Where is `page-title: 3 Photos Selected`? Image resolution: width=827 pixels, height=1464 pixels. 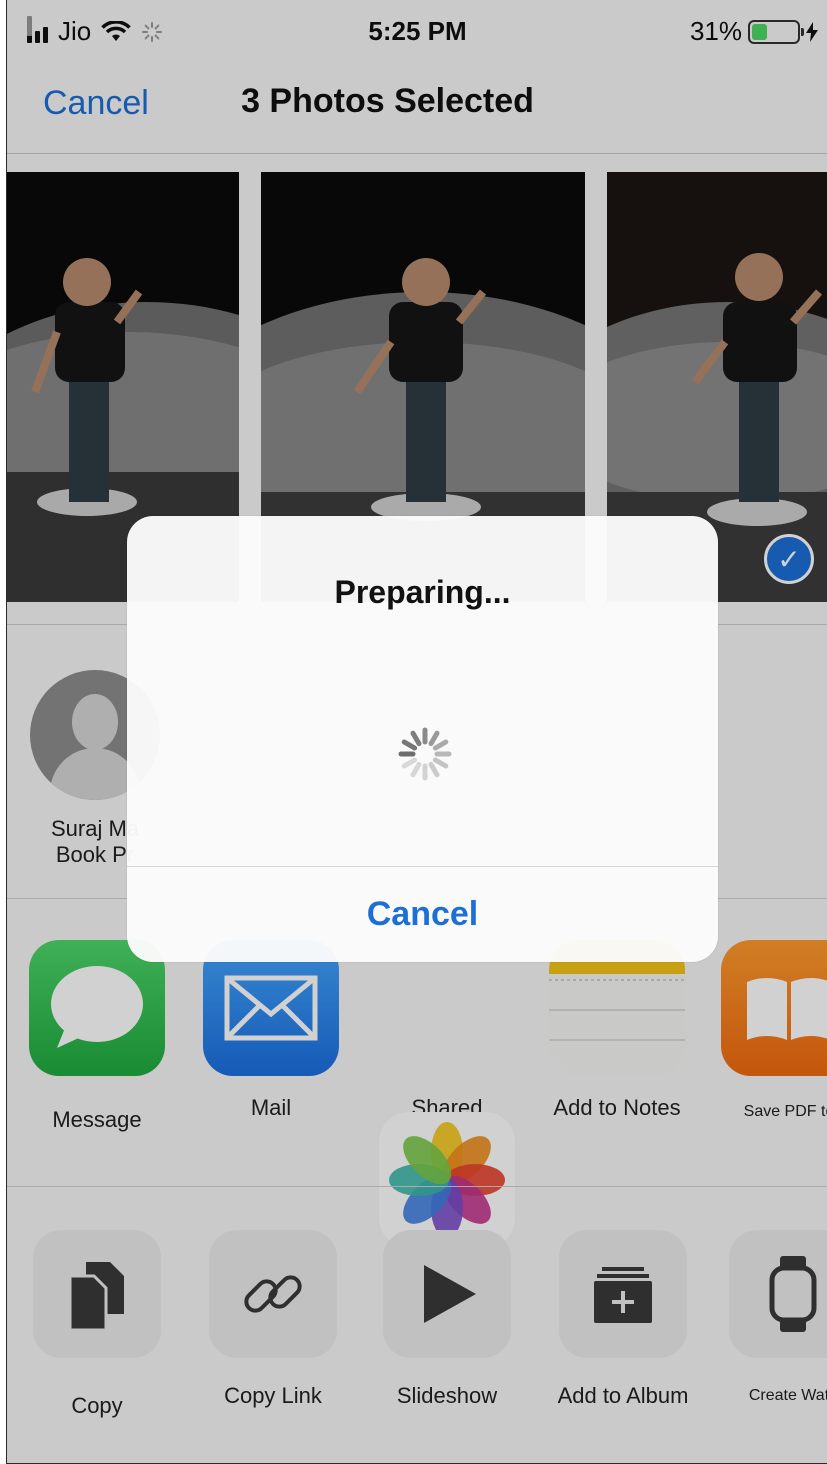
page-title: 3 Photos Selected is located at coordinates (387, 101).